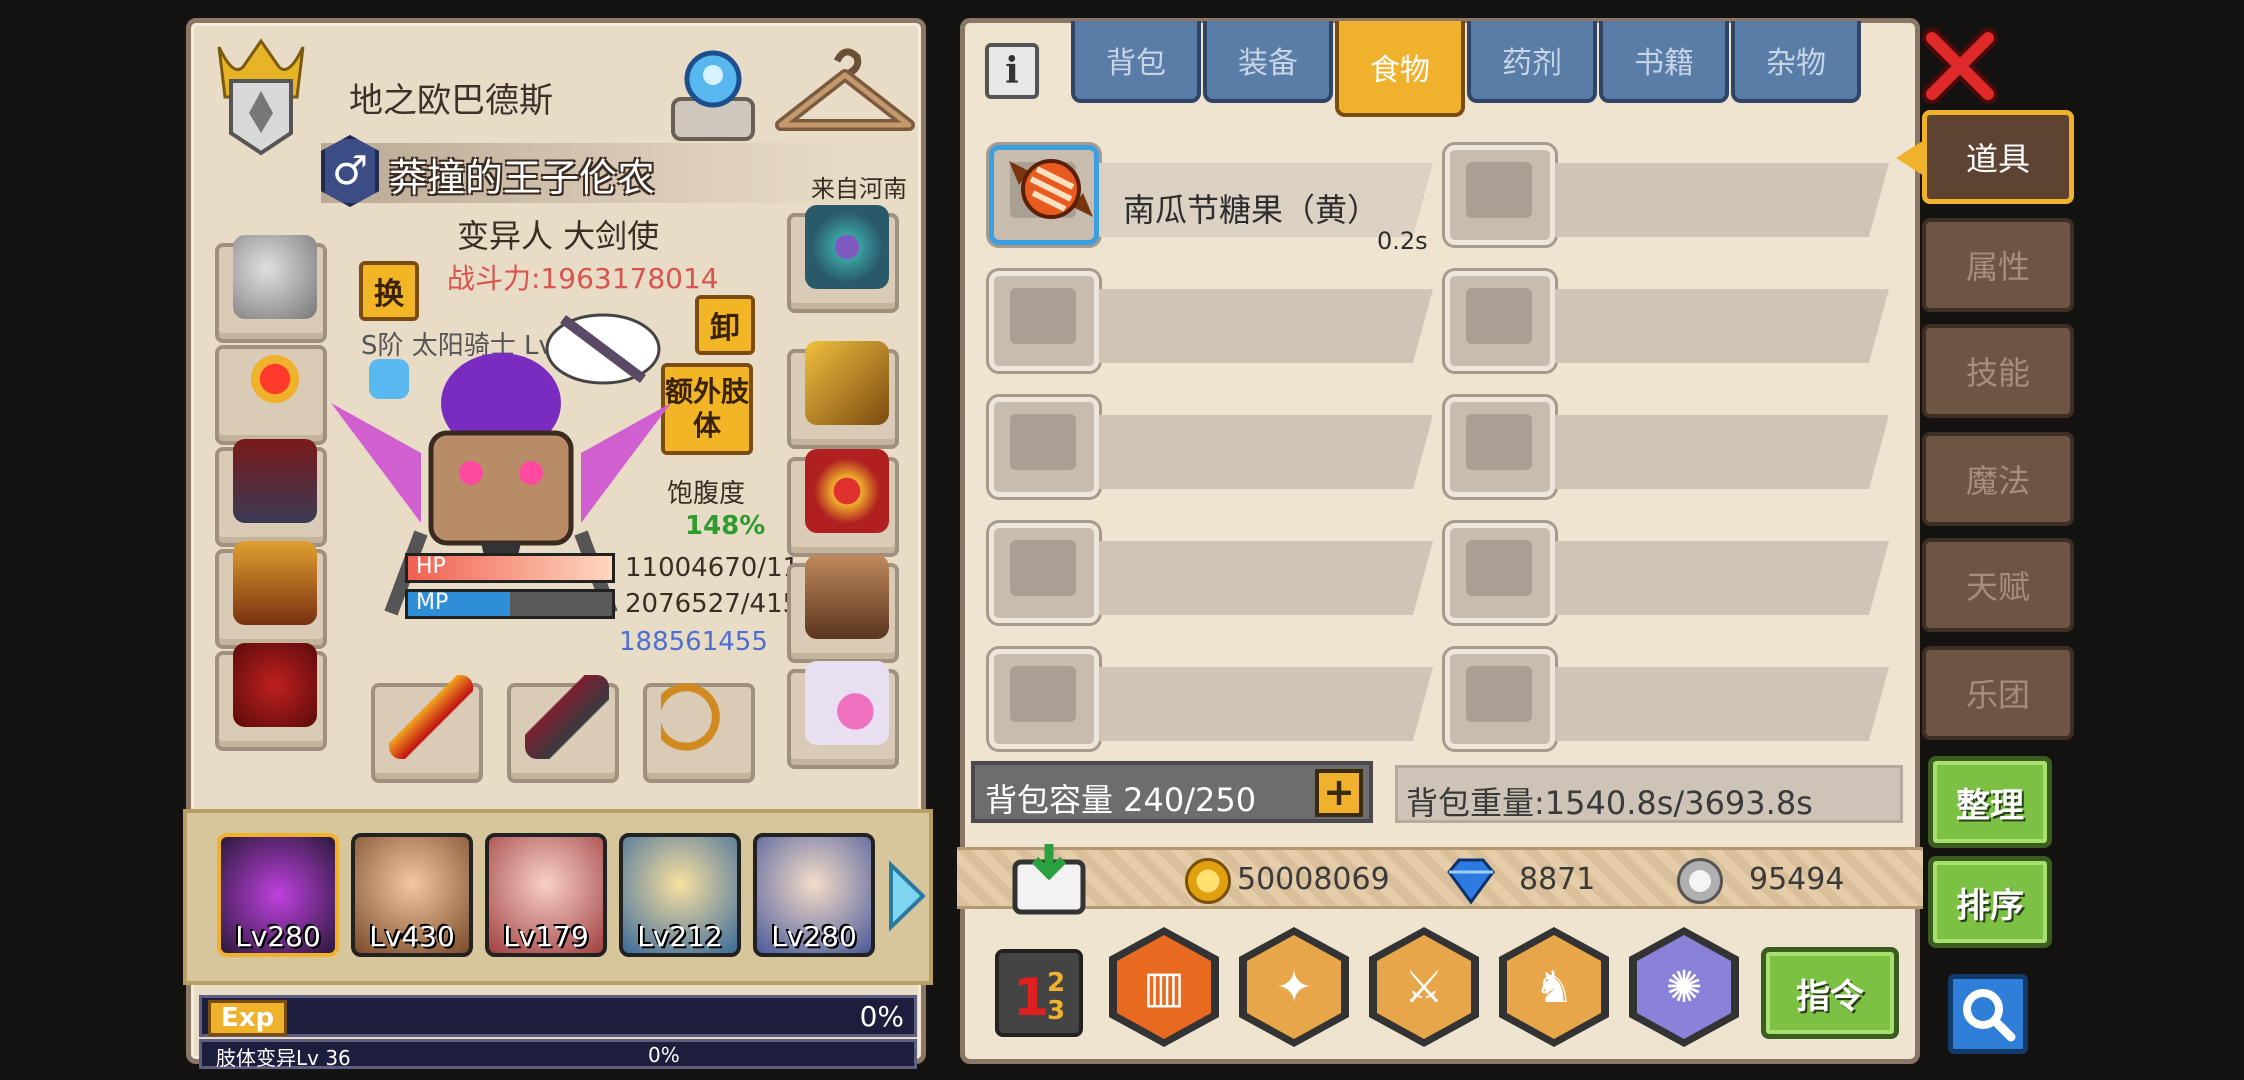 The height and width of the screenshot is (1080, 2244). I want to click on limb-mutation-percent: 0%, so click(664, 1055).